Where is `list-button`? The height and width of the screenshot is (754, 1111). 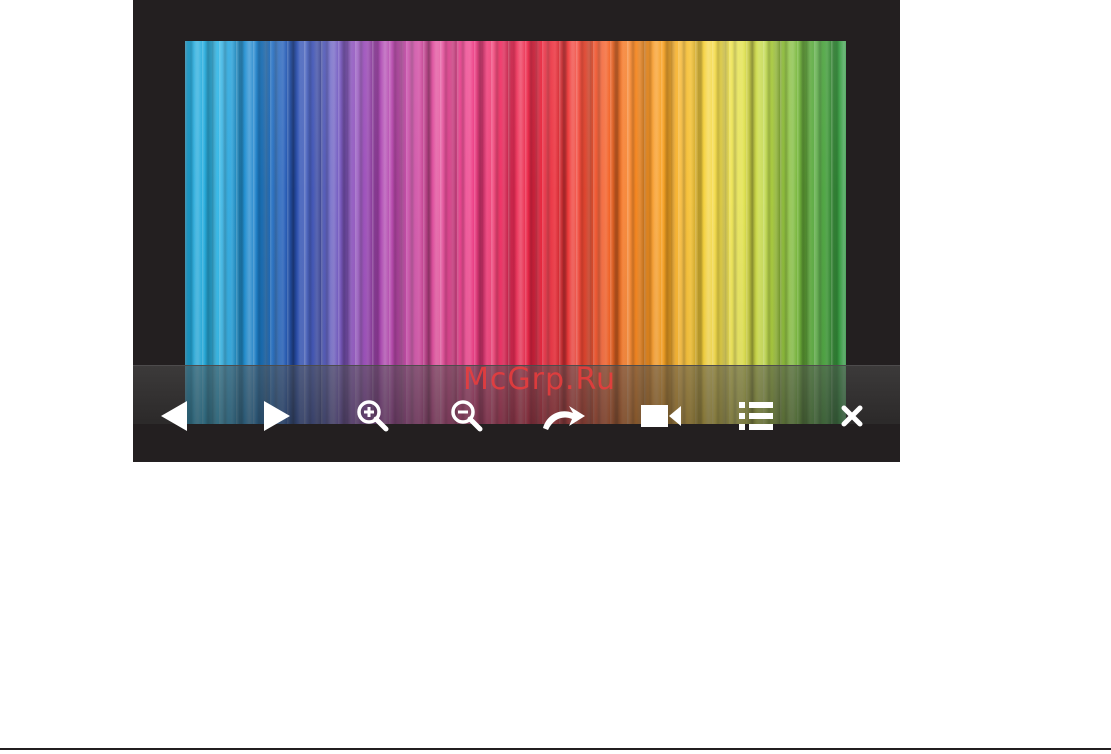
list-button is located at coordinates (757, 416).